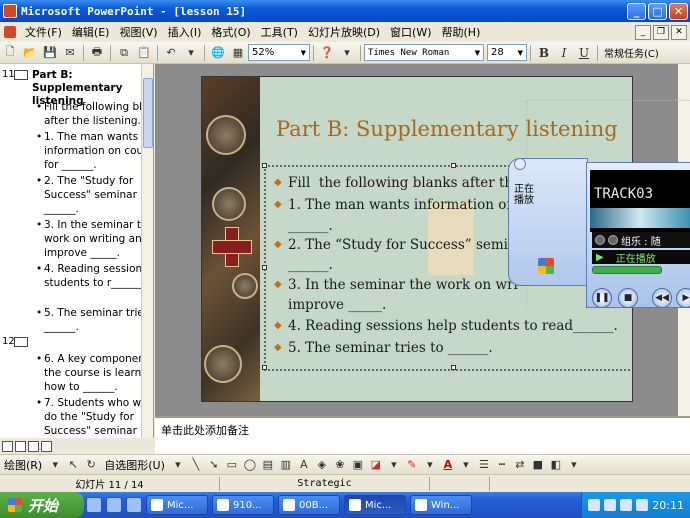 The image size is (690, 518). What do you see at coordinates (412, 464) in the screenshot?
I see `line-color-icon: ✎` at bounding box center [412, 464].